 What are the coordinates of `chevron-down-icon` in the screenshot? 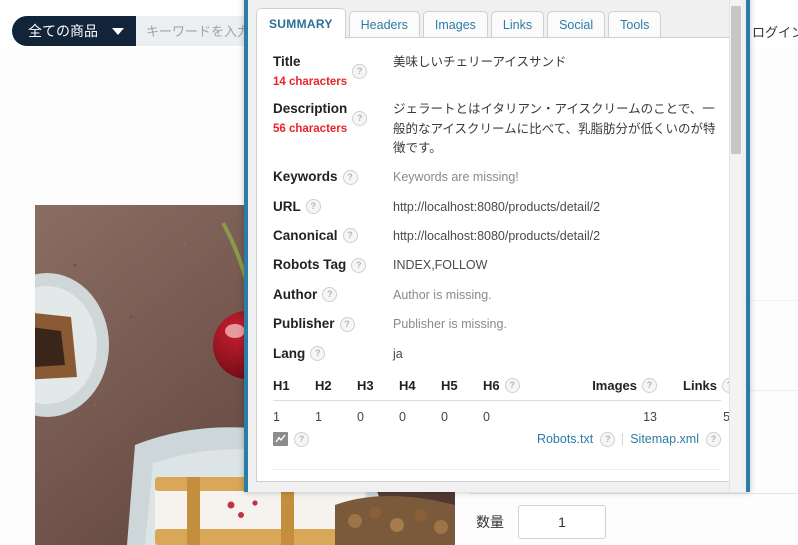 It's located at (118, 31).